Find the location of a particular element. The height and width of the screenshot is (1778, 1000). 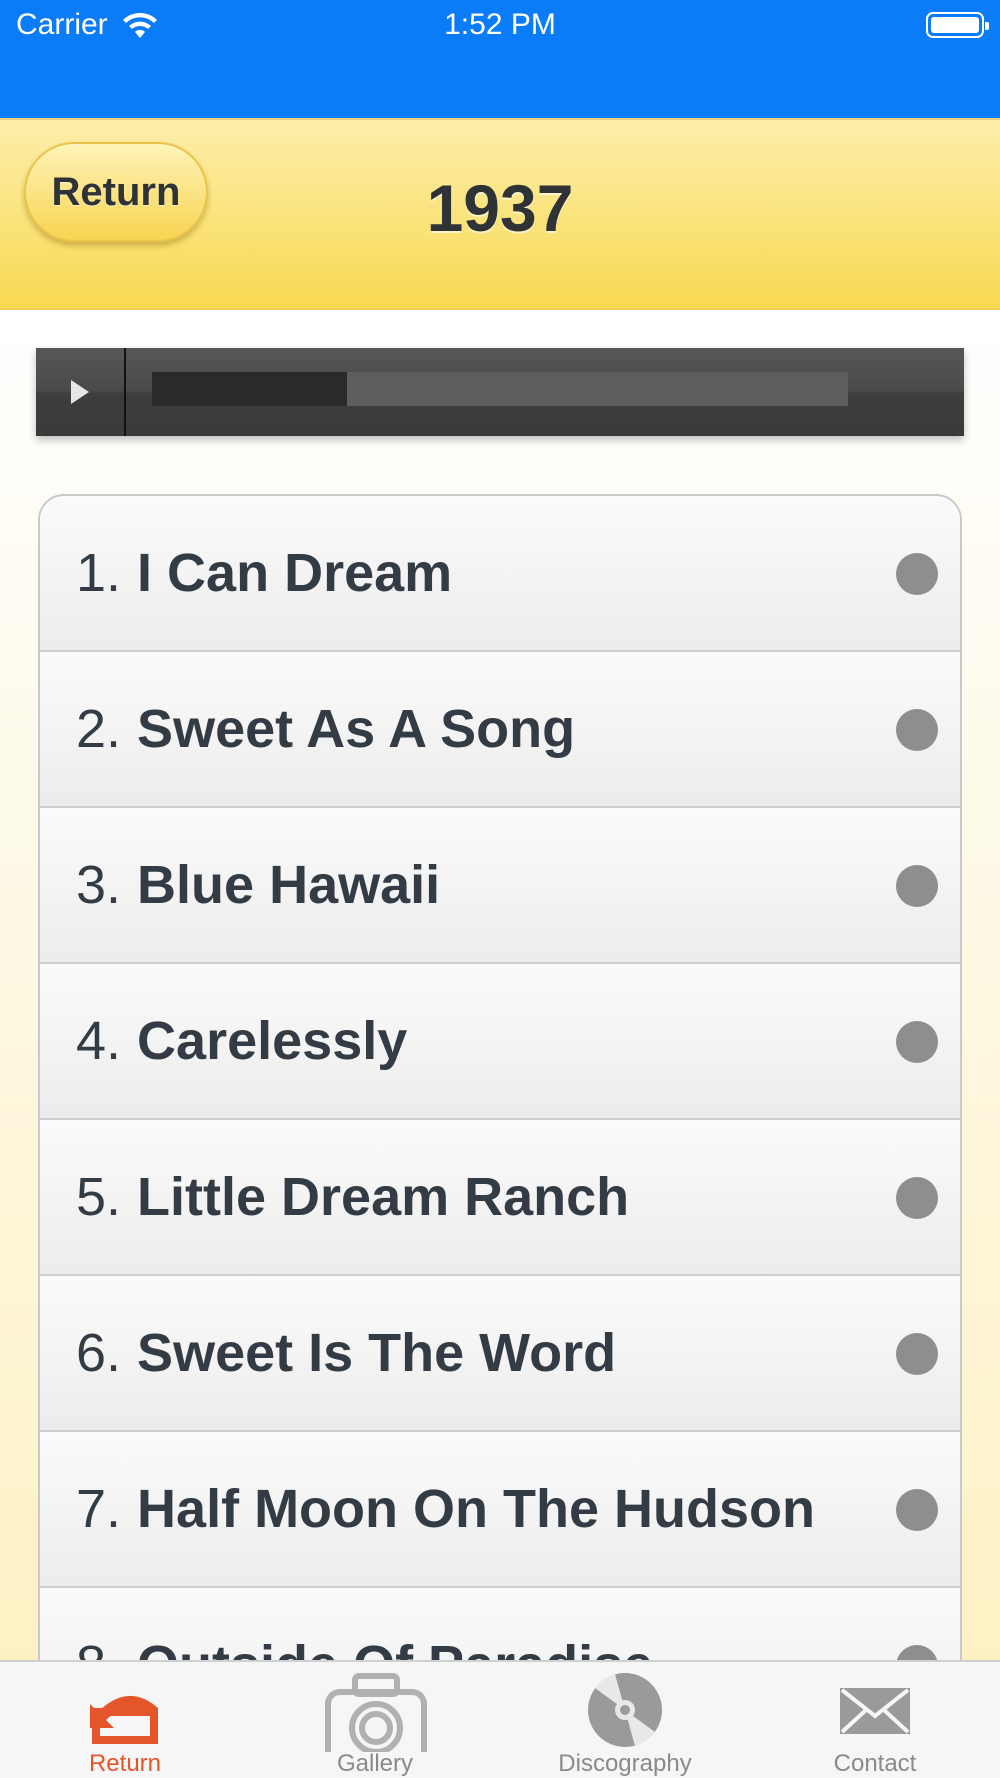

play-button is located at coordinates (81, 392).